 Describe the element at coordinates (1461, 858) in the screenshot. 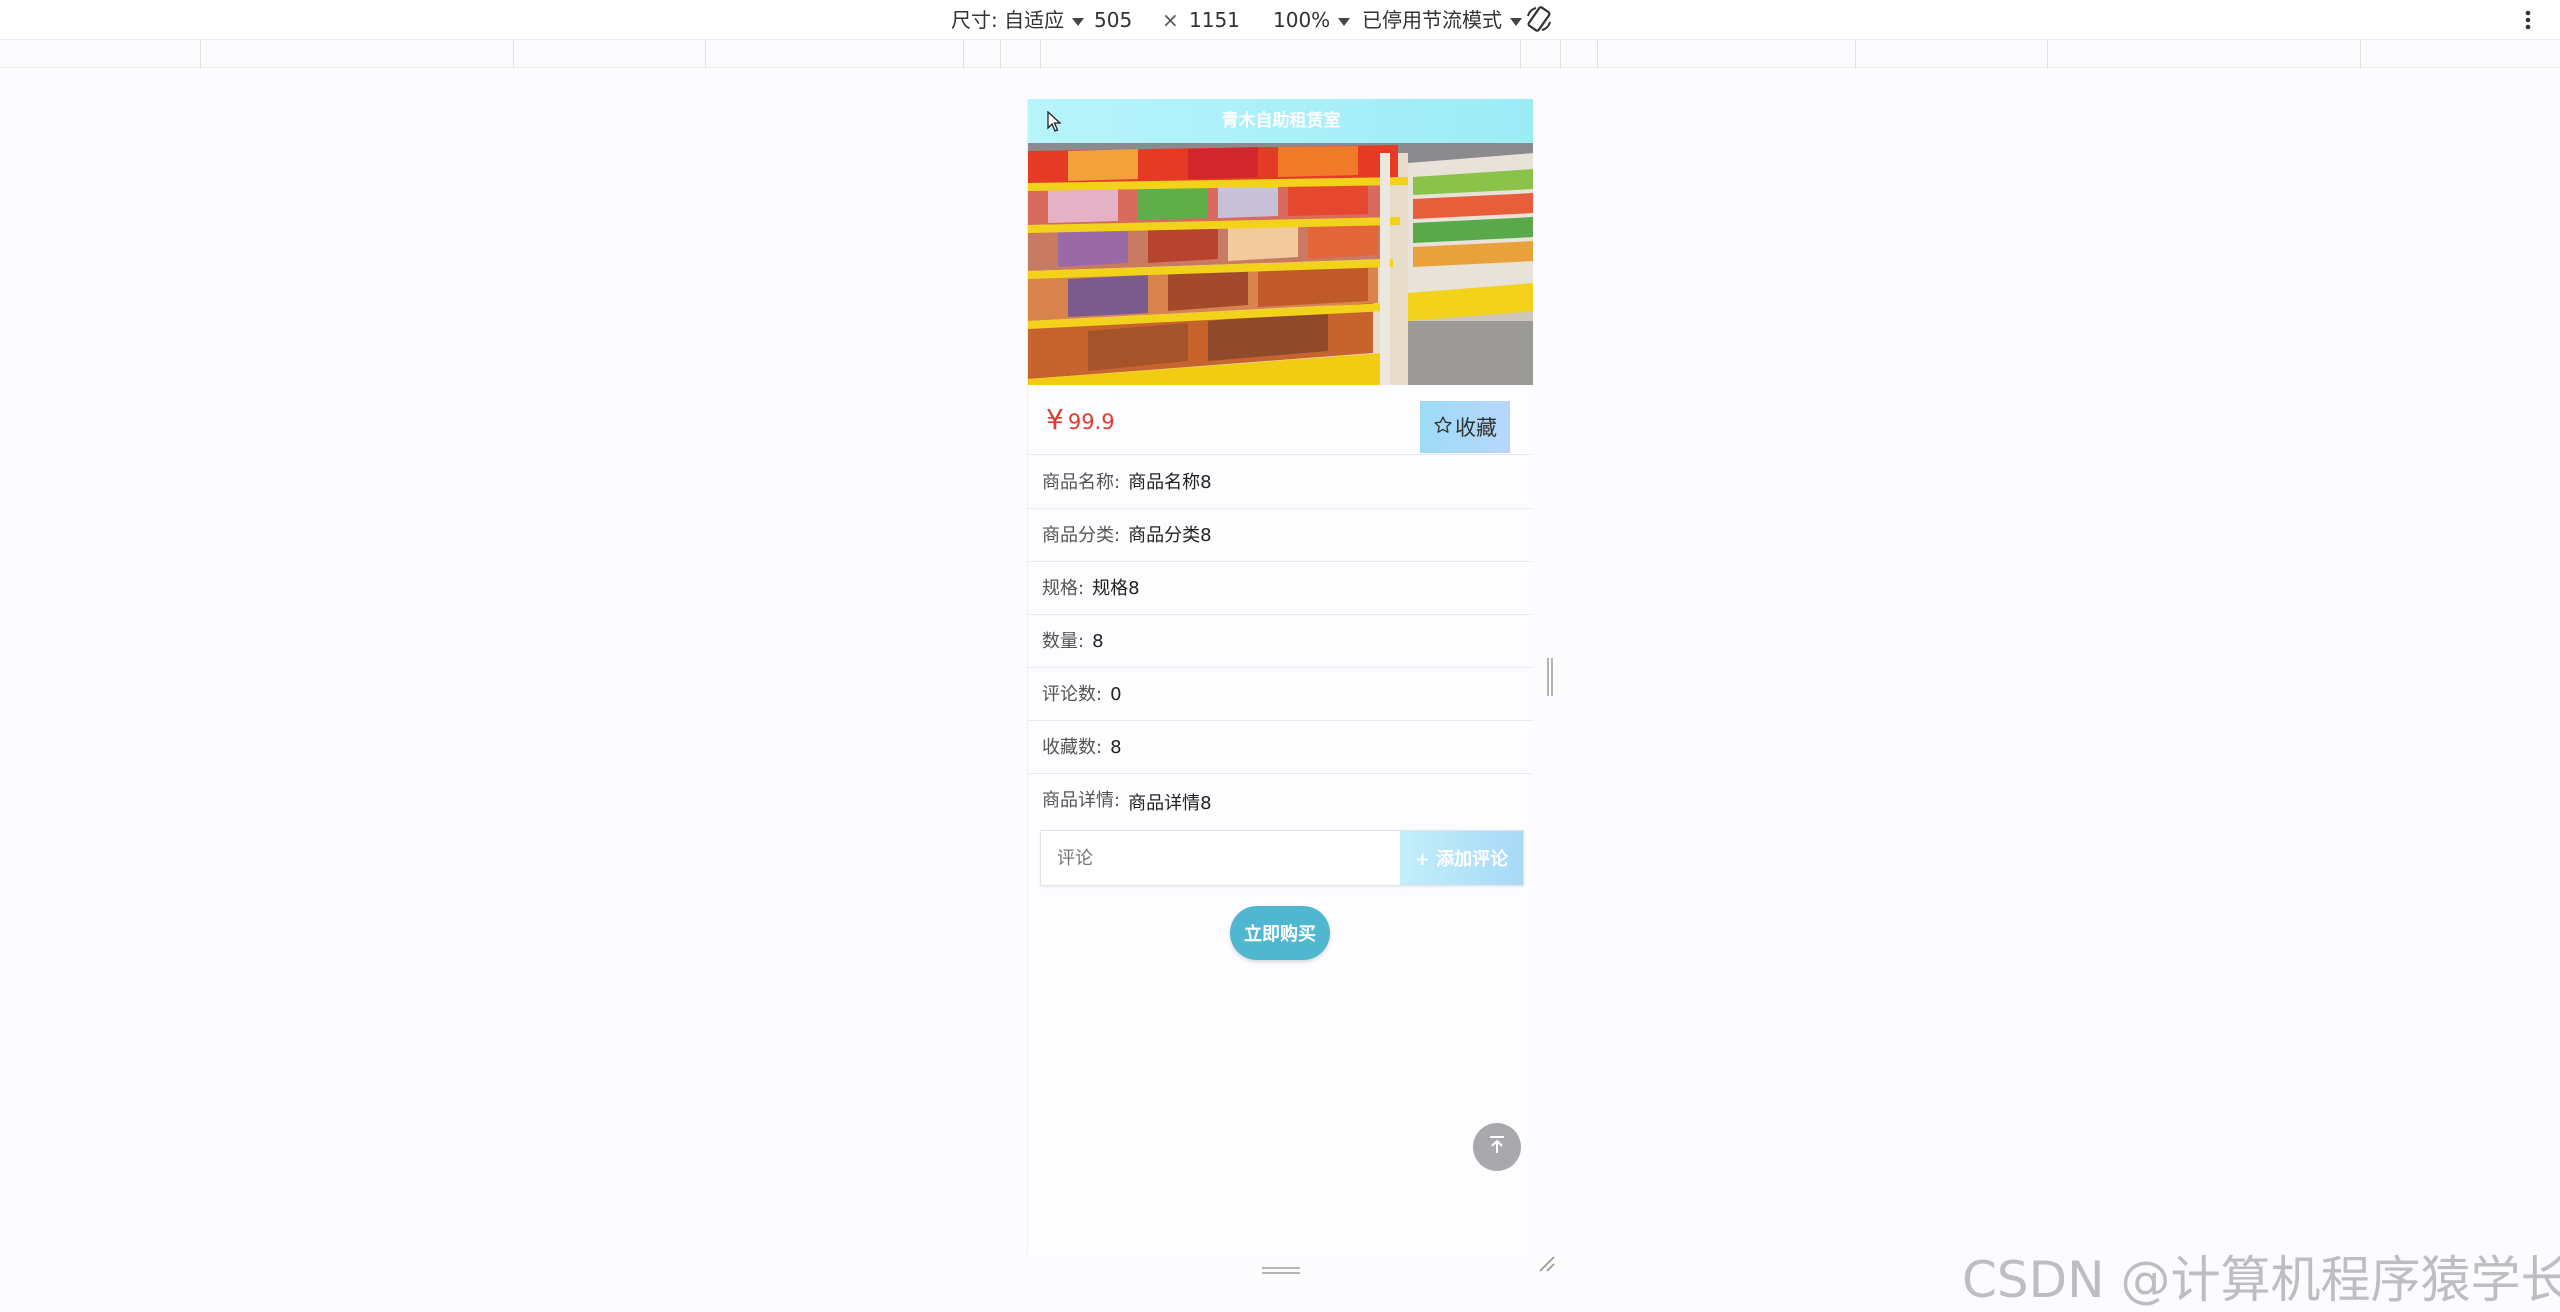

I see `add-comment-button: + 添加评论` at that location.